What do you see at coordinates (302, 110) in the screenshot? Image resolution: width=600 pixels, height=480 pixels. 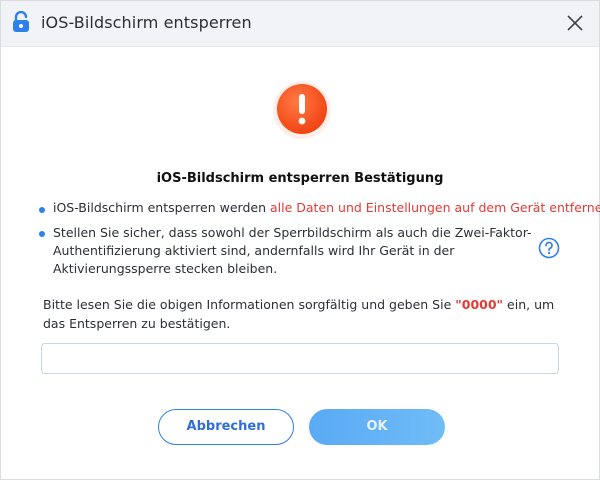 I see `exclamation-icon` at bounding box center [302, 110].